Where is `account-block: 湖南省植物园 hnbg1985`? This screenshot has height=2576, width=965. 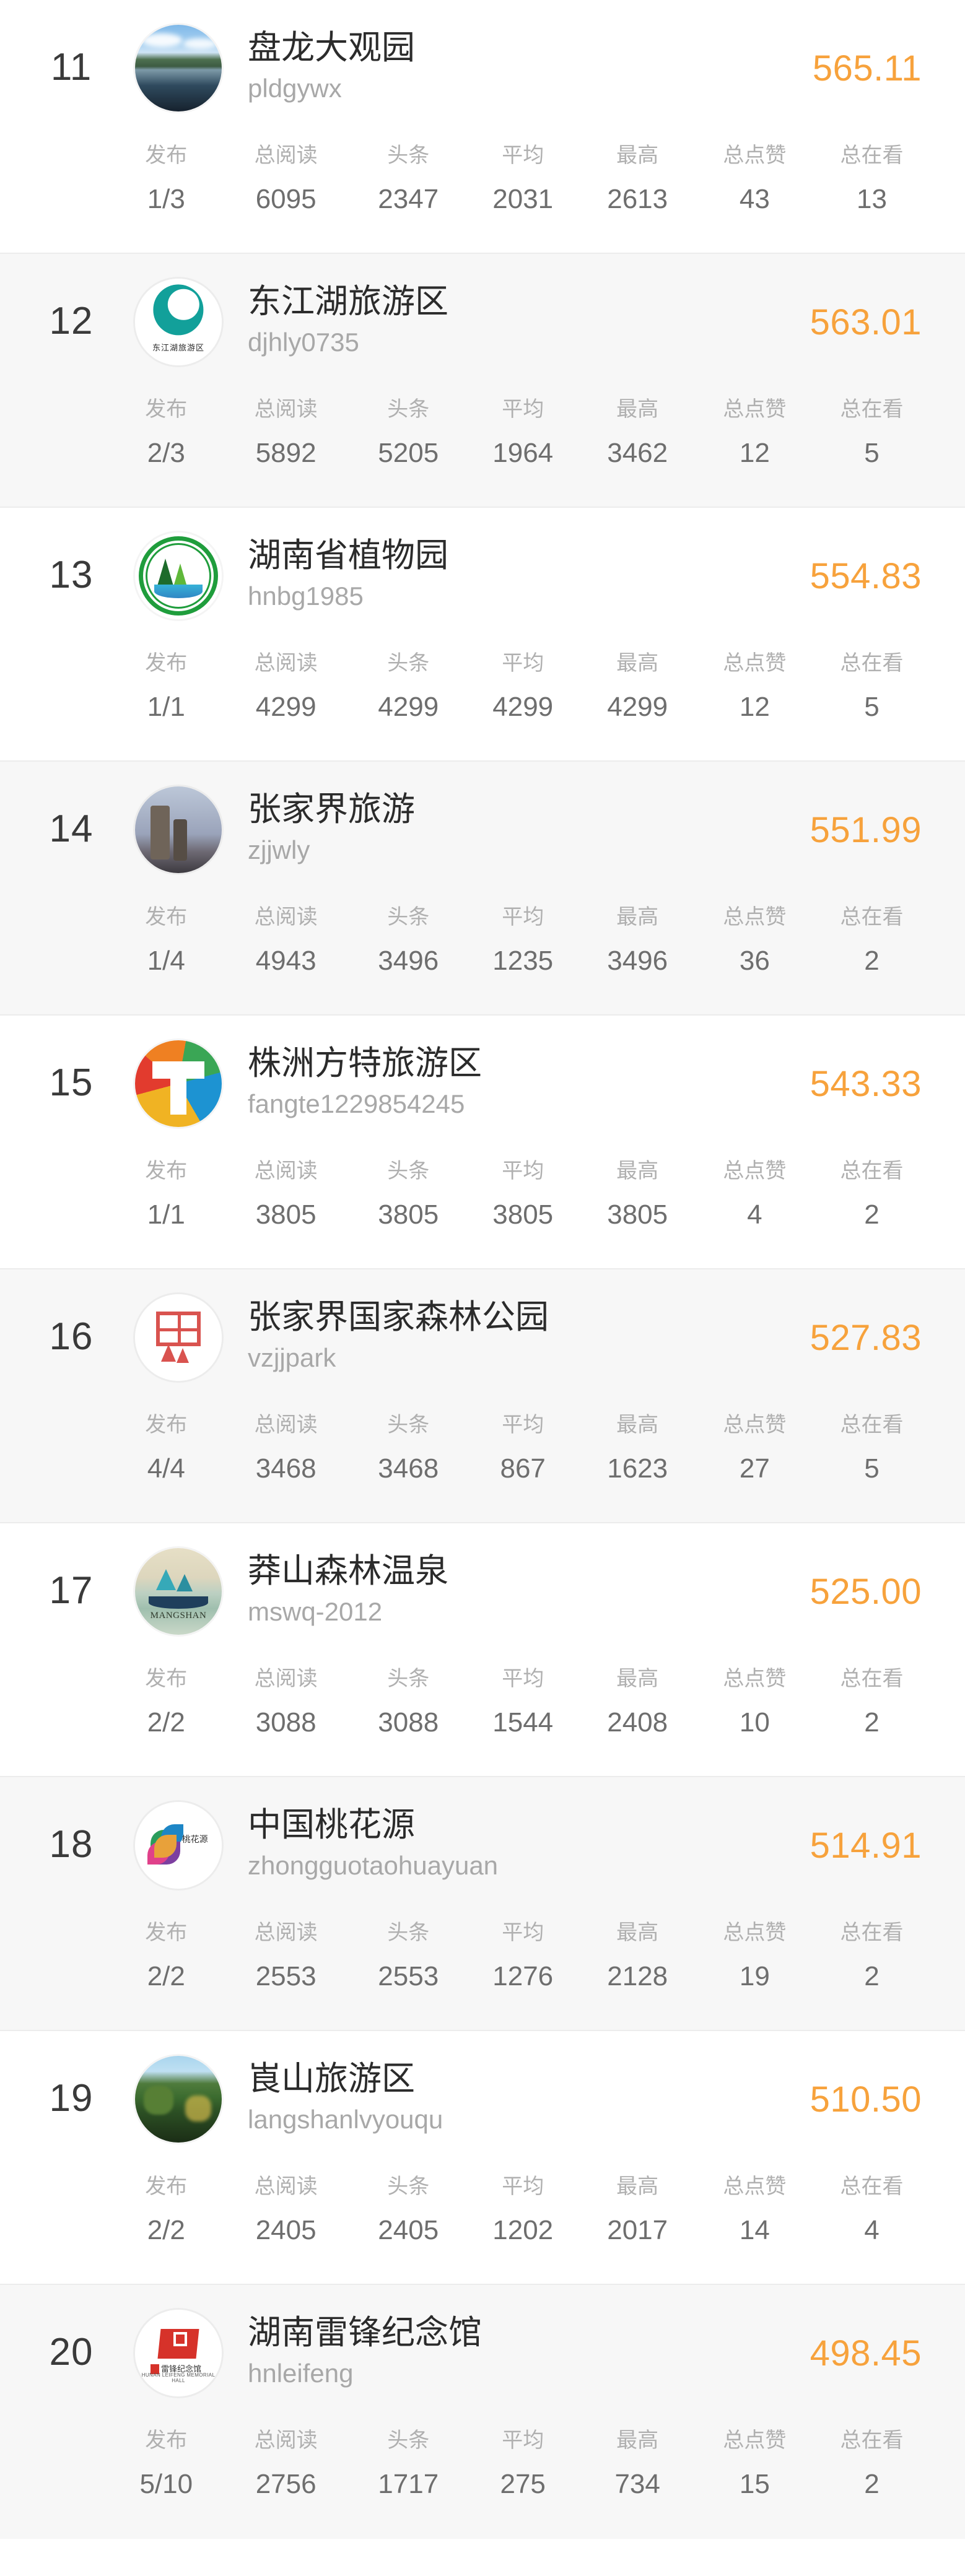
account-block: 湖南省植物园 hnbg1985 is located at coordinates (495, 574).